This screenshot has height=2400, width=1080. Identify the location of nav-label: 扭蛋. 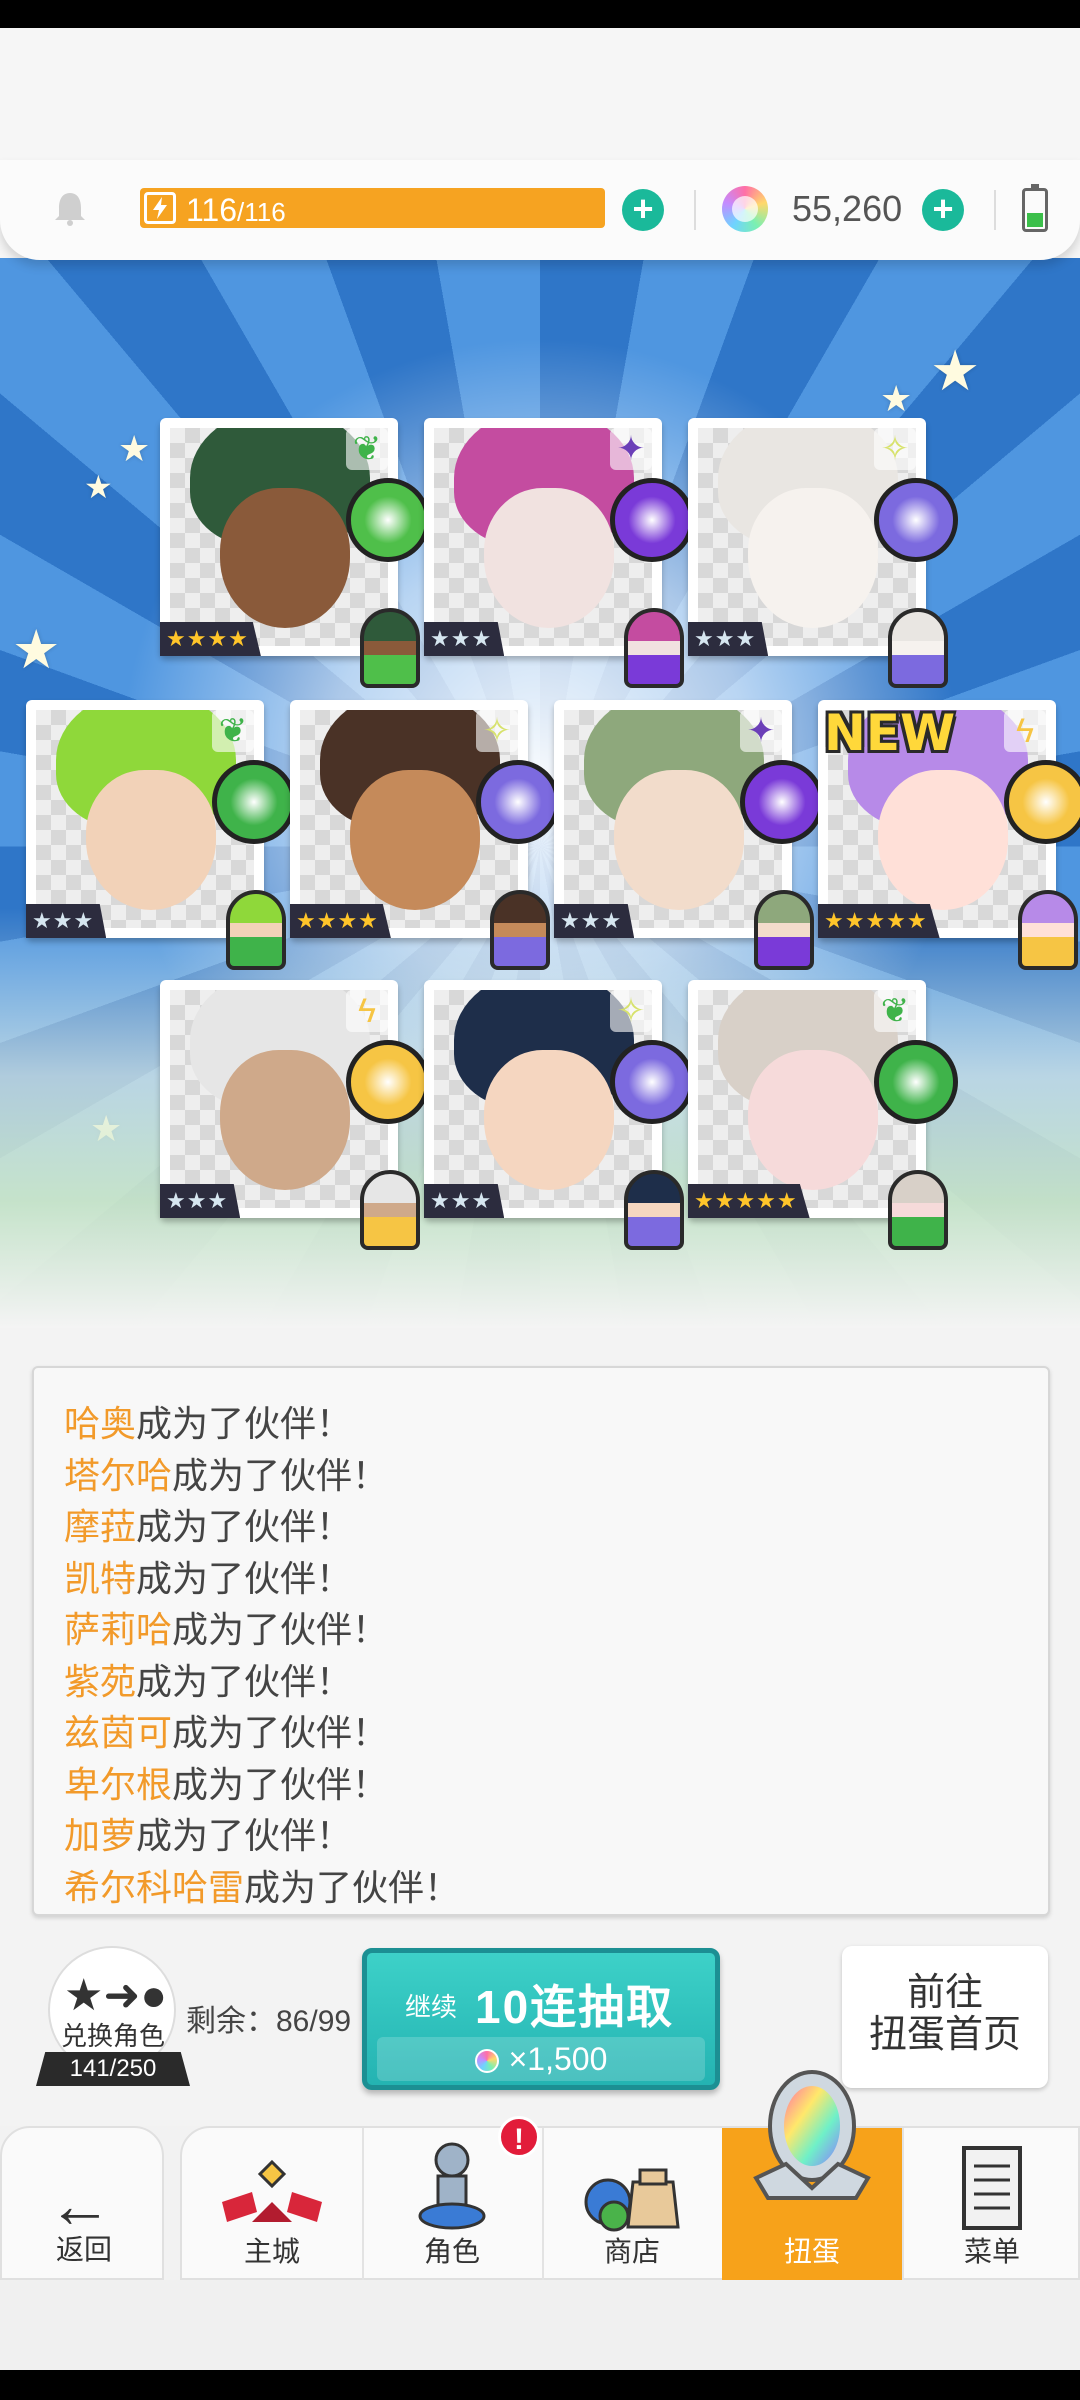
(811, 2251).